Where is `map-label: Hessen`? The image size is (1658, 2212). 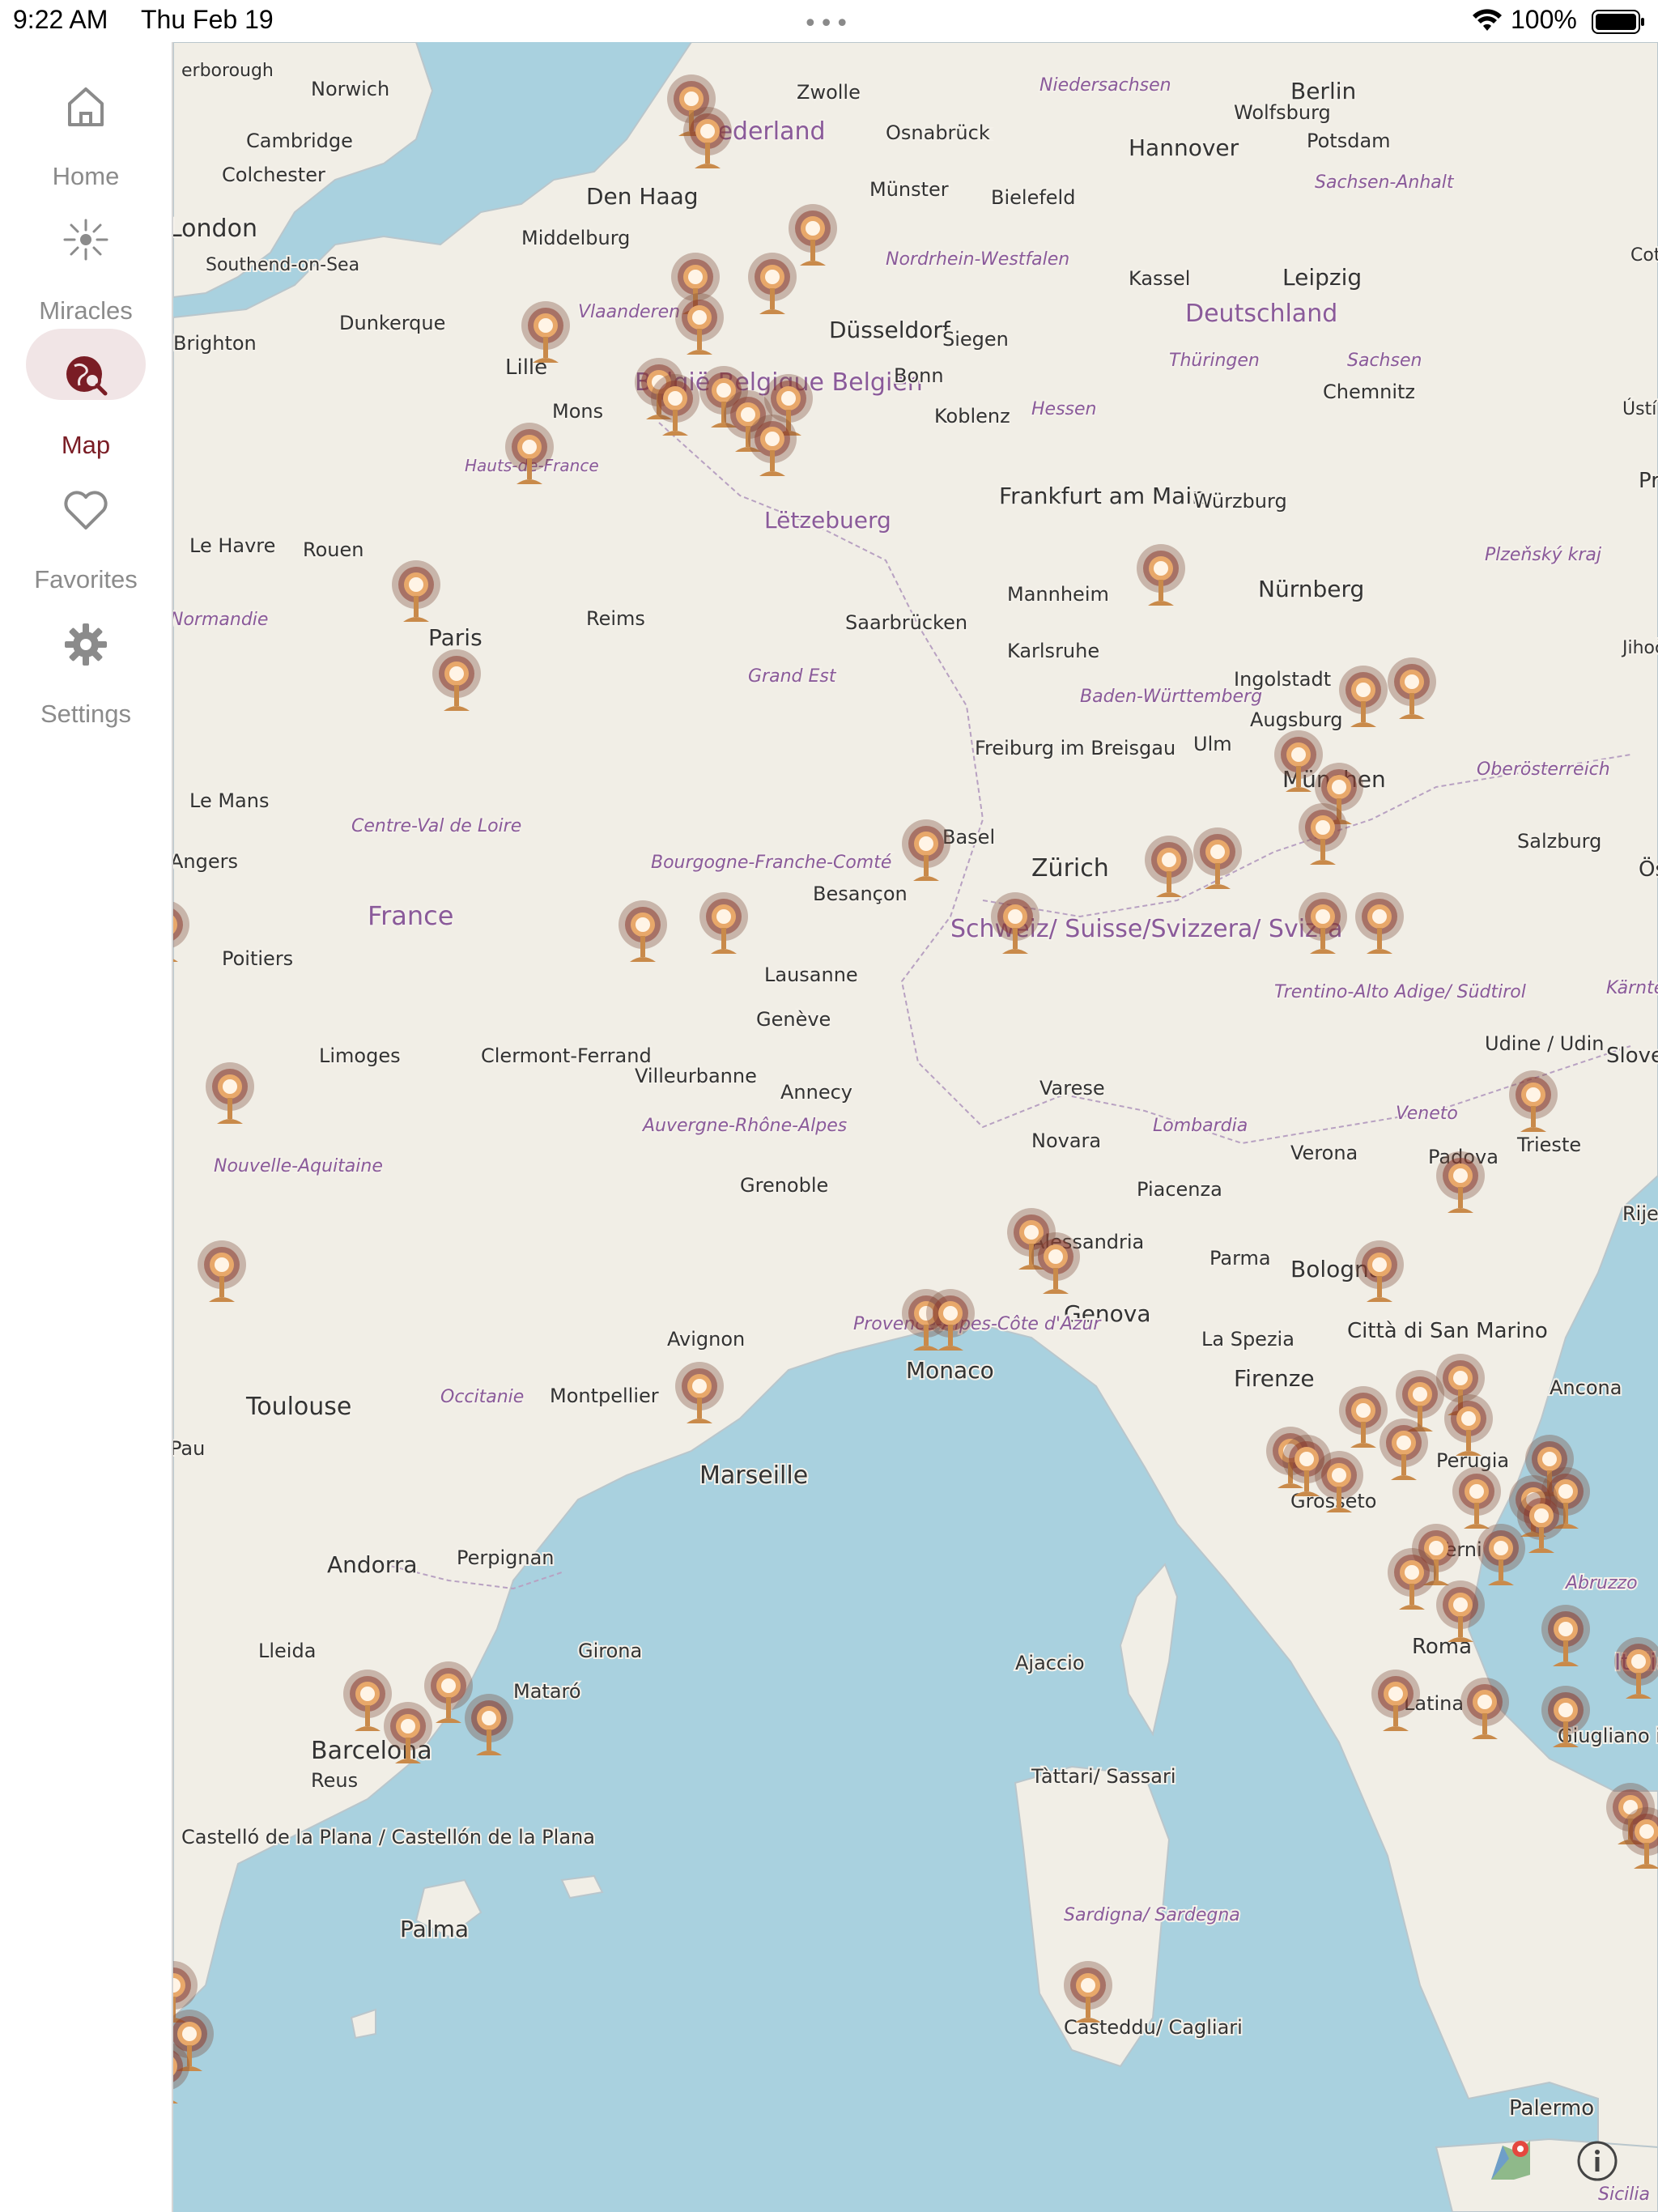
map-label: Hessen is located at coordinates (1063, 409).